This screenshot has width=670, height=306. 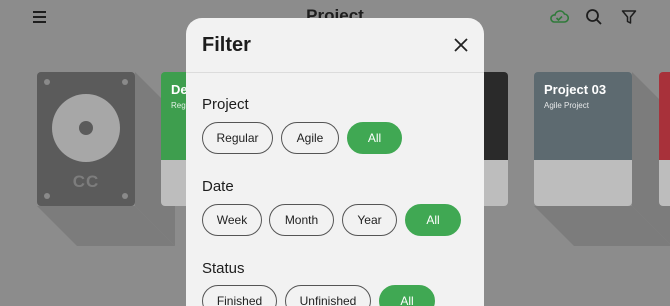 I want to click on chip-date-month: Month, so click(x=301, y=220).